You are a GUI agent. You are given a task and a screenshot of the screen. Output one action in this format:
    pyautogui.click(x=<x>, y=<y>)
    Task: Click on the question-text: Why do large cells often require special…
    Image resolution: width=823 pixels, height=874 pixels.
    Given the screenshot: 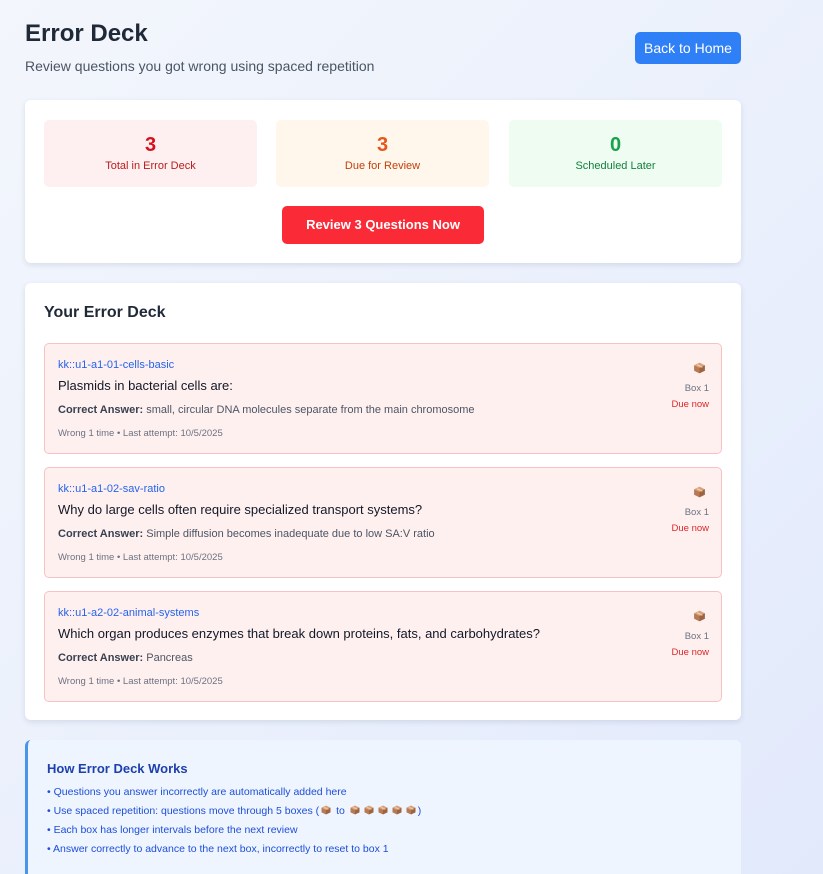 What is the action you would take?
    pyautogui.click(x=240, y=509)
    